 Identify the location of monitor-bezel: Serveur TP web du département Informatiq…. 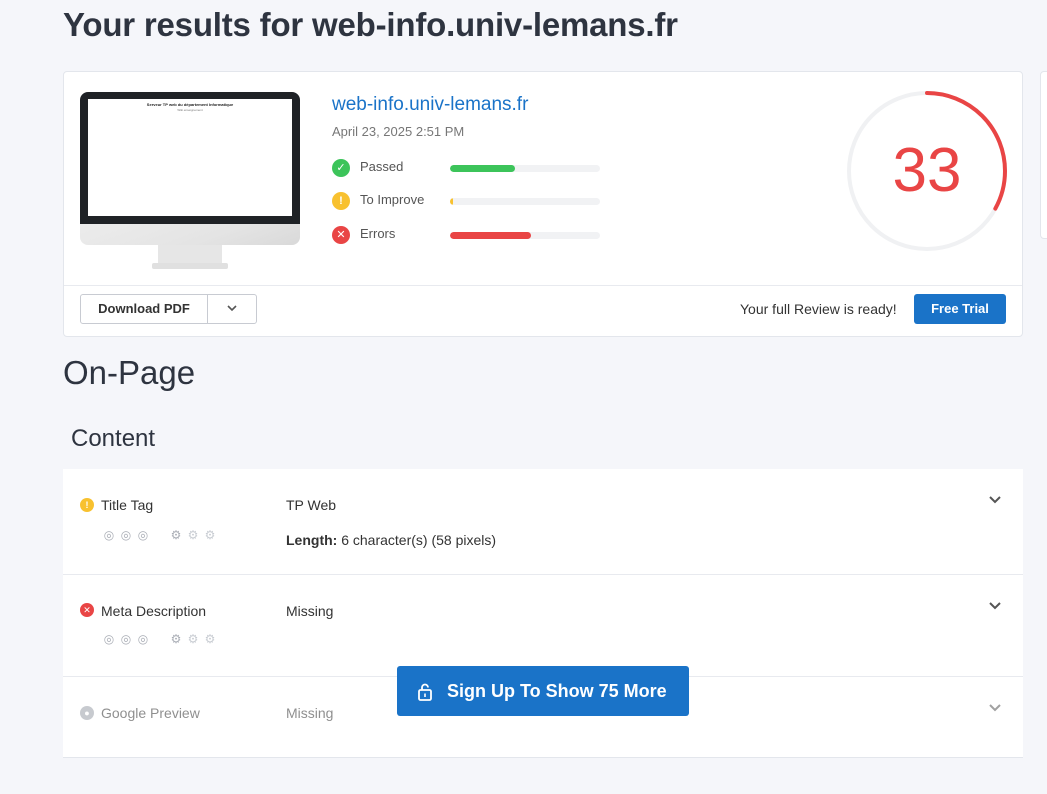
(190, 158).